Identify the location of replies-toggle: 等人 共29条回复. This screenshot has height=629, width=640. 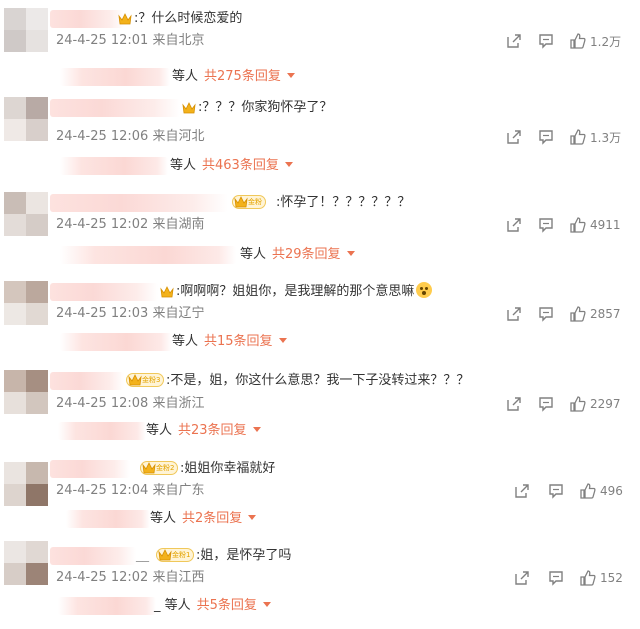
(297, 255).